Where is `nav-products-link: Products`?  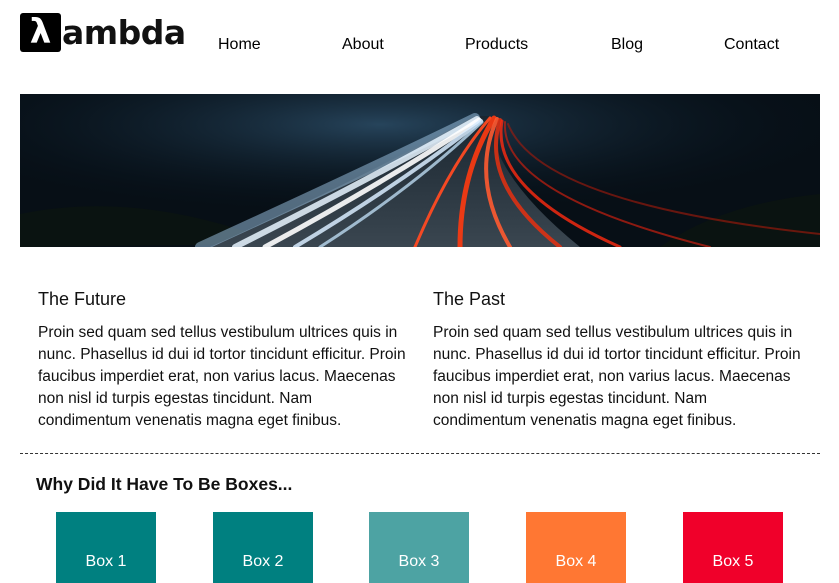
nav-products-link: Products is located at coordinates (496, 45).